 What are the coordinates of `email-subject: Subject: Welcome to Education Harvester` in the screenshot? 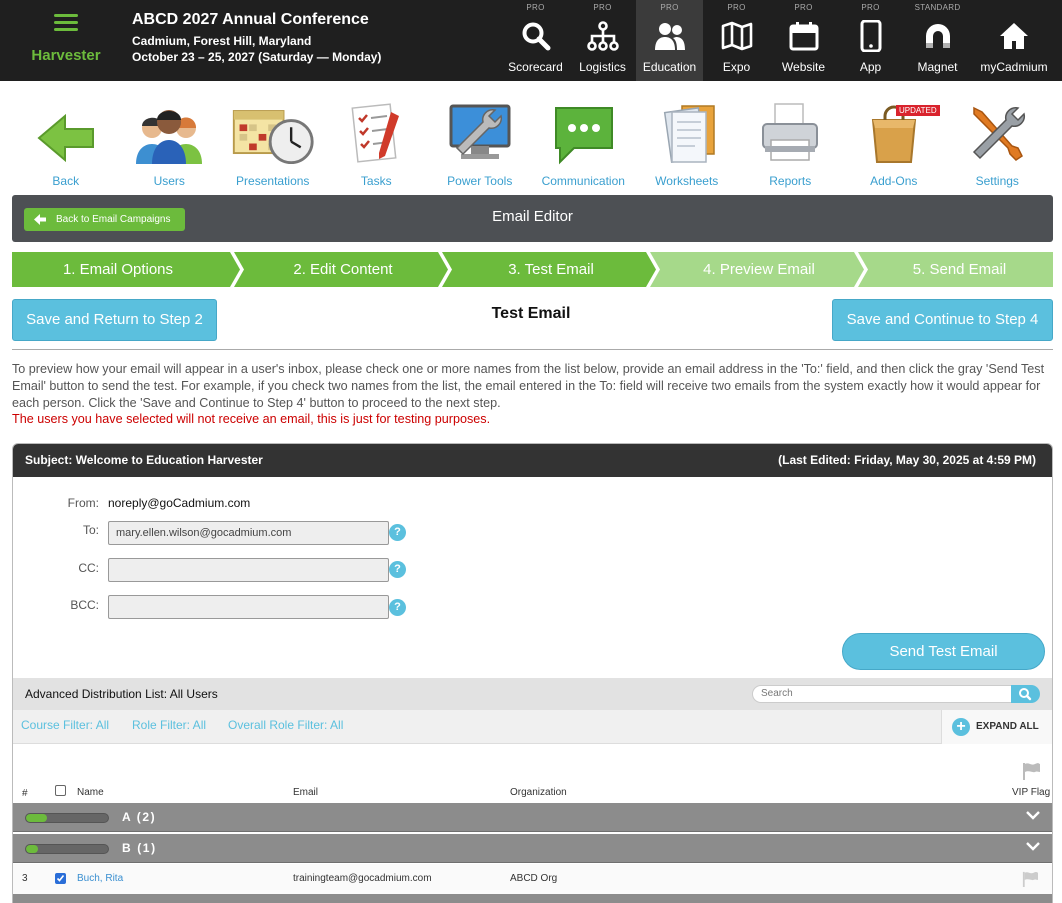 It's located at (144, 460).